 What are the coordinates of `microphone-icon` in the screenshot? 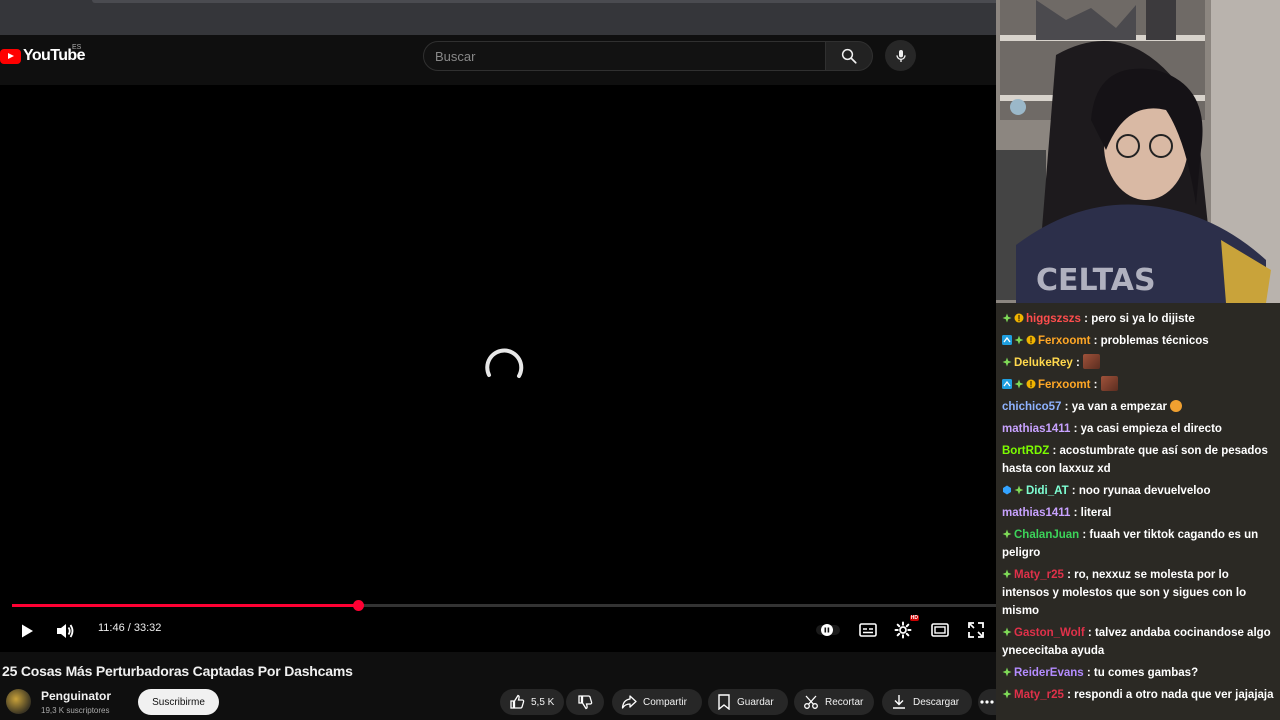 It's located at (900, 55).